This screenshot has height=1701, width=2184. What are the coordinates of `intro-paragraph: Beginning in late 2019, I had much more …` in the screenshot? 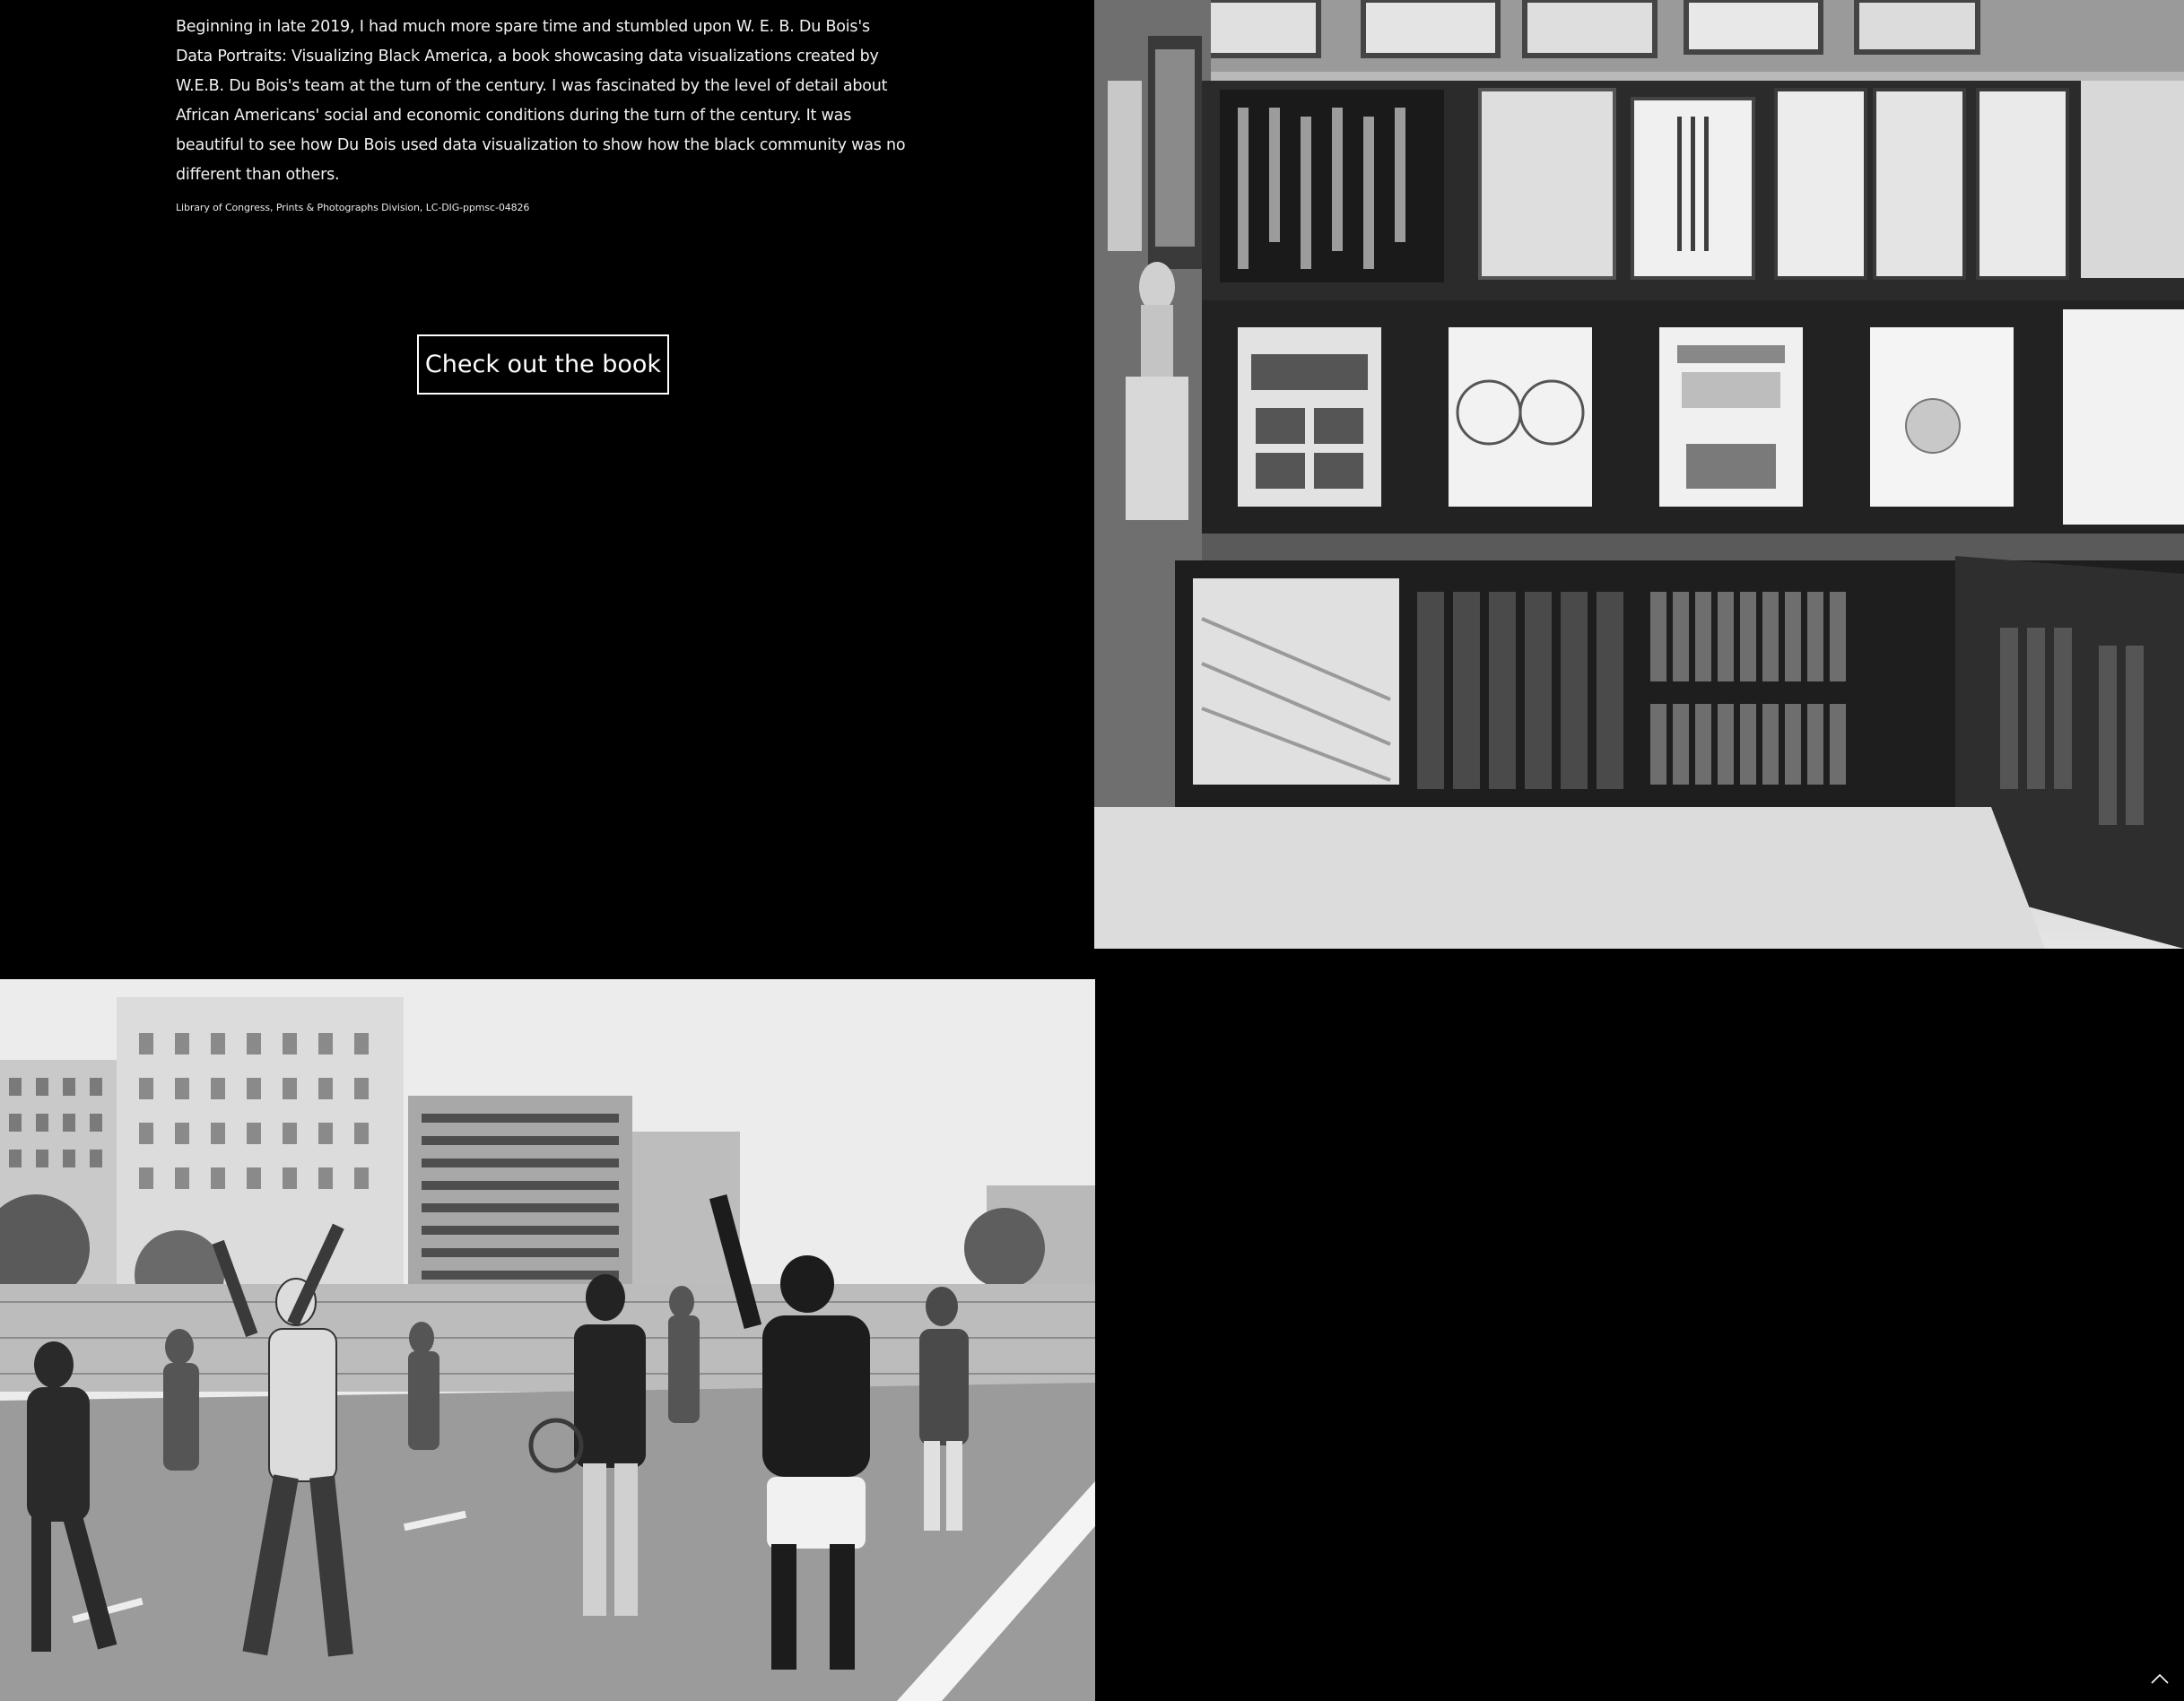 It's located at (541, 101).